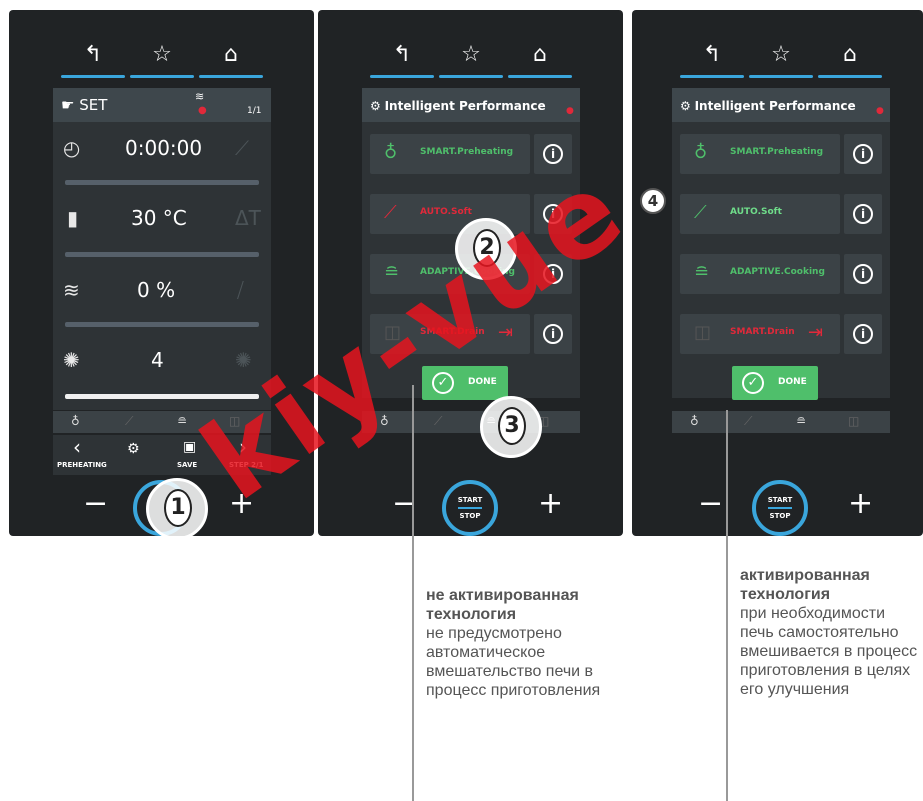 The height and width of the screenshot is (801, 923). I want to click on adaptive-cooking-label: ADAPTIVE.Cooking, so click(777, 272).